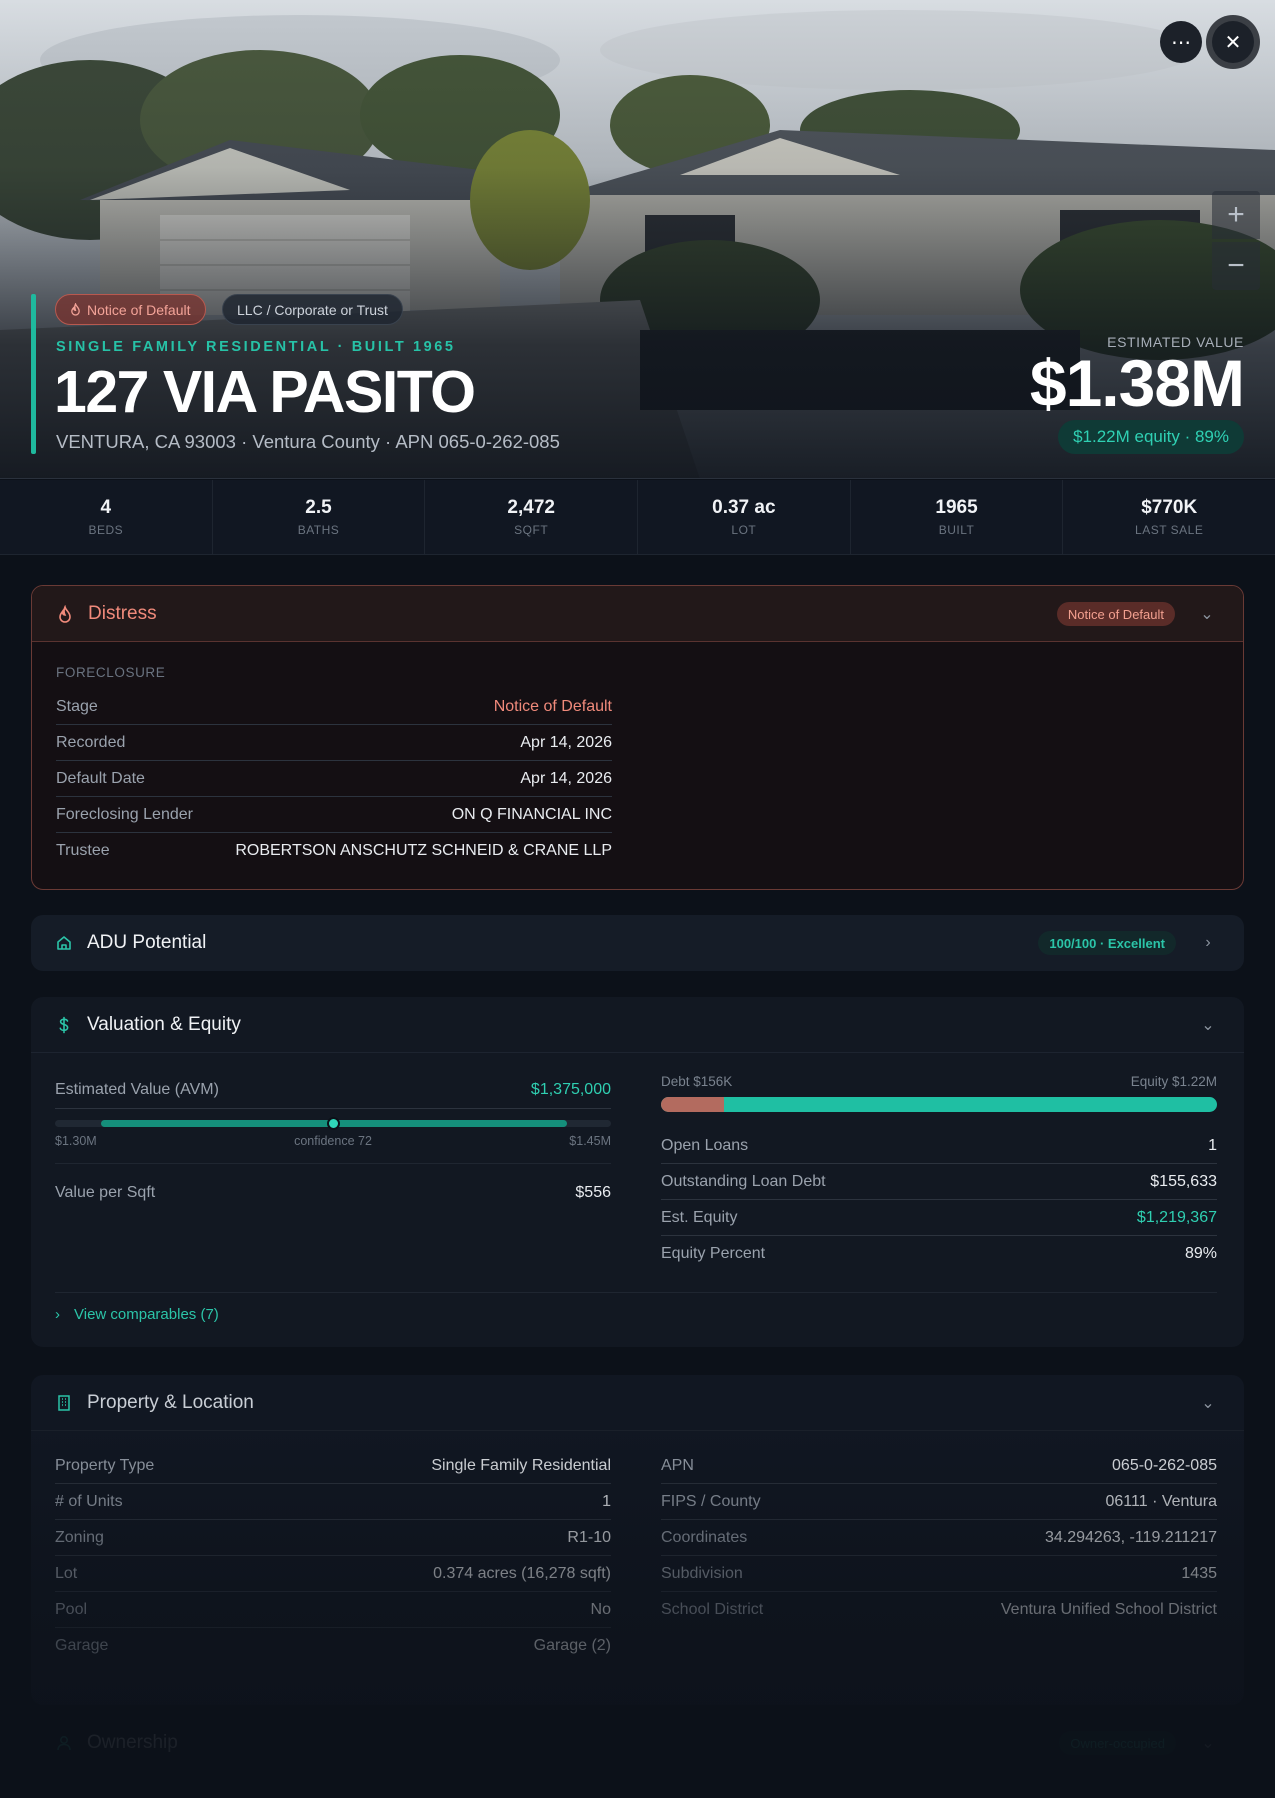 The height and width of the screenshot is (1798, 1275). What do you see at coordinates (713, 1253) in the screenshot?
I see `kv-key: Equity Percent` at bounding box center [713, 1253].